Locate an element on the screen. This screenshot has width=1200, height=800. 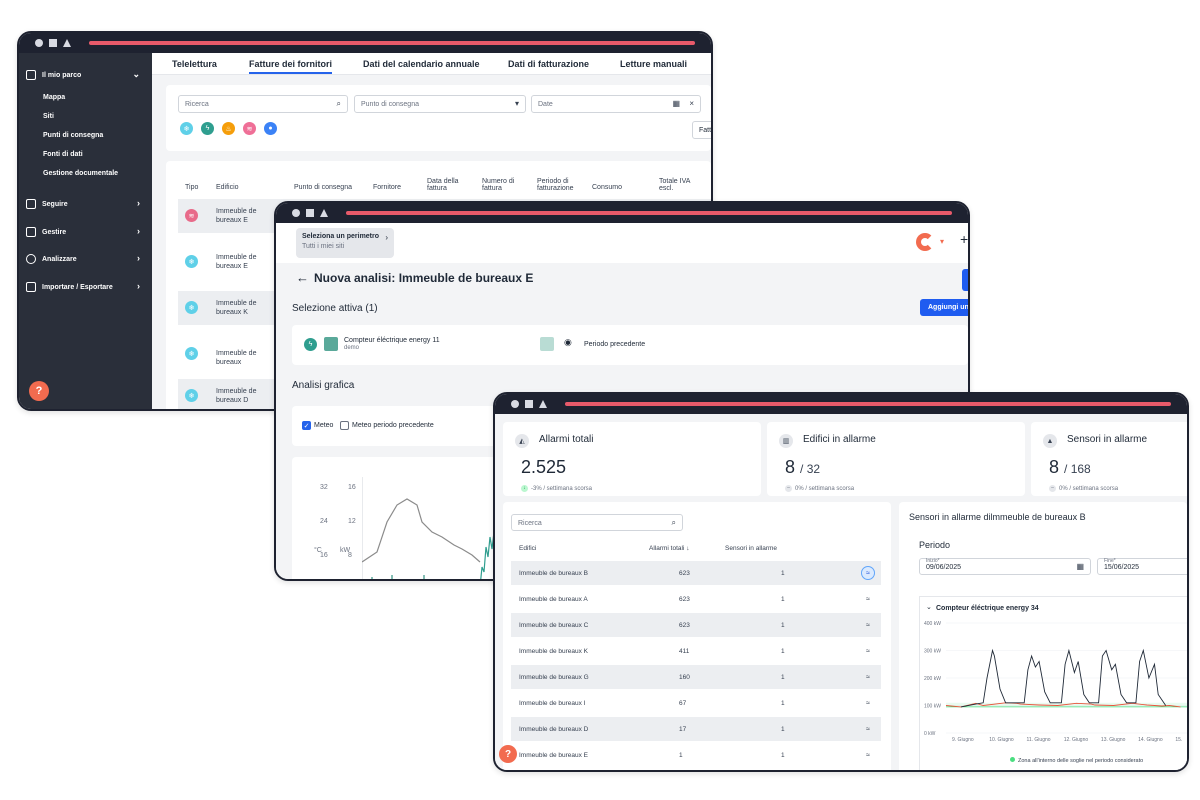
sidebar-item-import-export: Importare / Esportare › is located at coordinates (85, 287).